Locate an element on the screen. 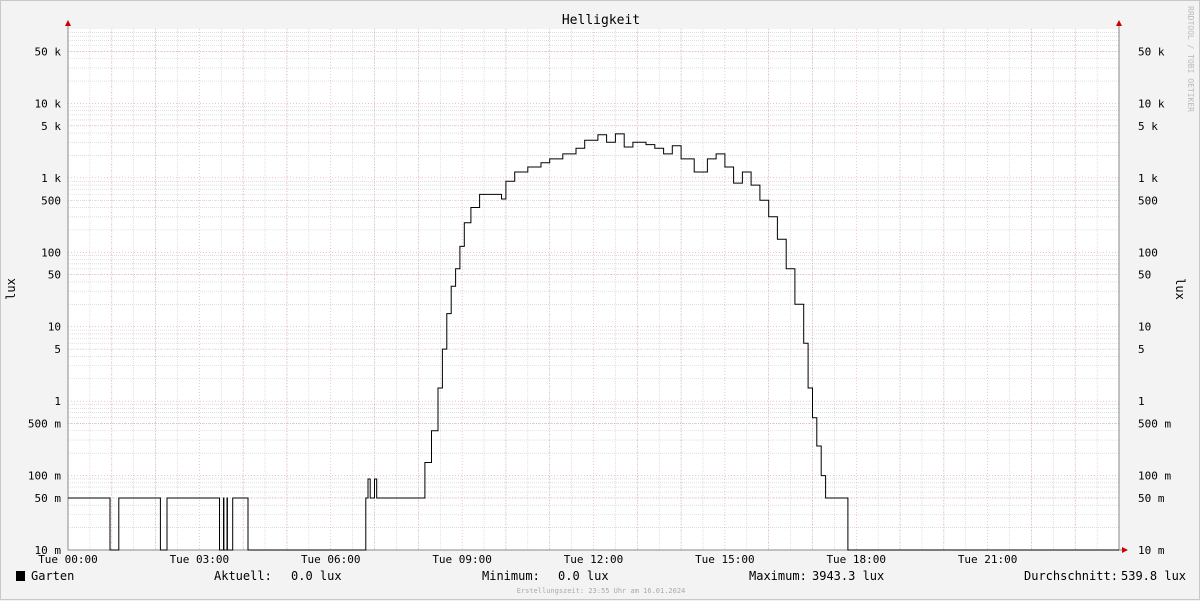 This screenshot has width=1200, height=601. legend-current-label: Aktuell: is located at coordinates (243, 576).